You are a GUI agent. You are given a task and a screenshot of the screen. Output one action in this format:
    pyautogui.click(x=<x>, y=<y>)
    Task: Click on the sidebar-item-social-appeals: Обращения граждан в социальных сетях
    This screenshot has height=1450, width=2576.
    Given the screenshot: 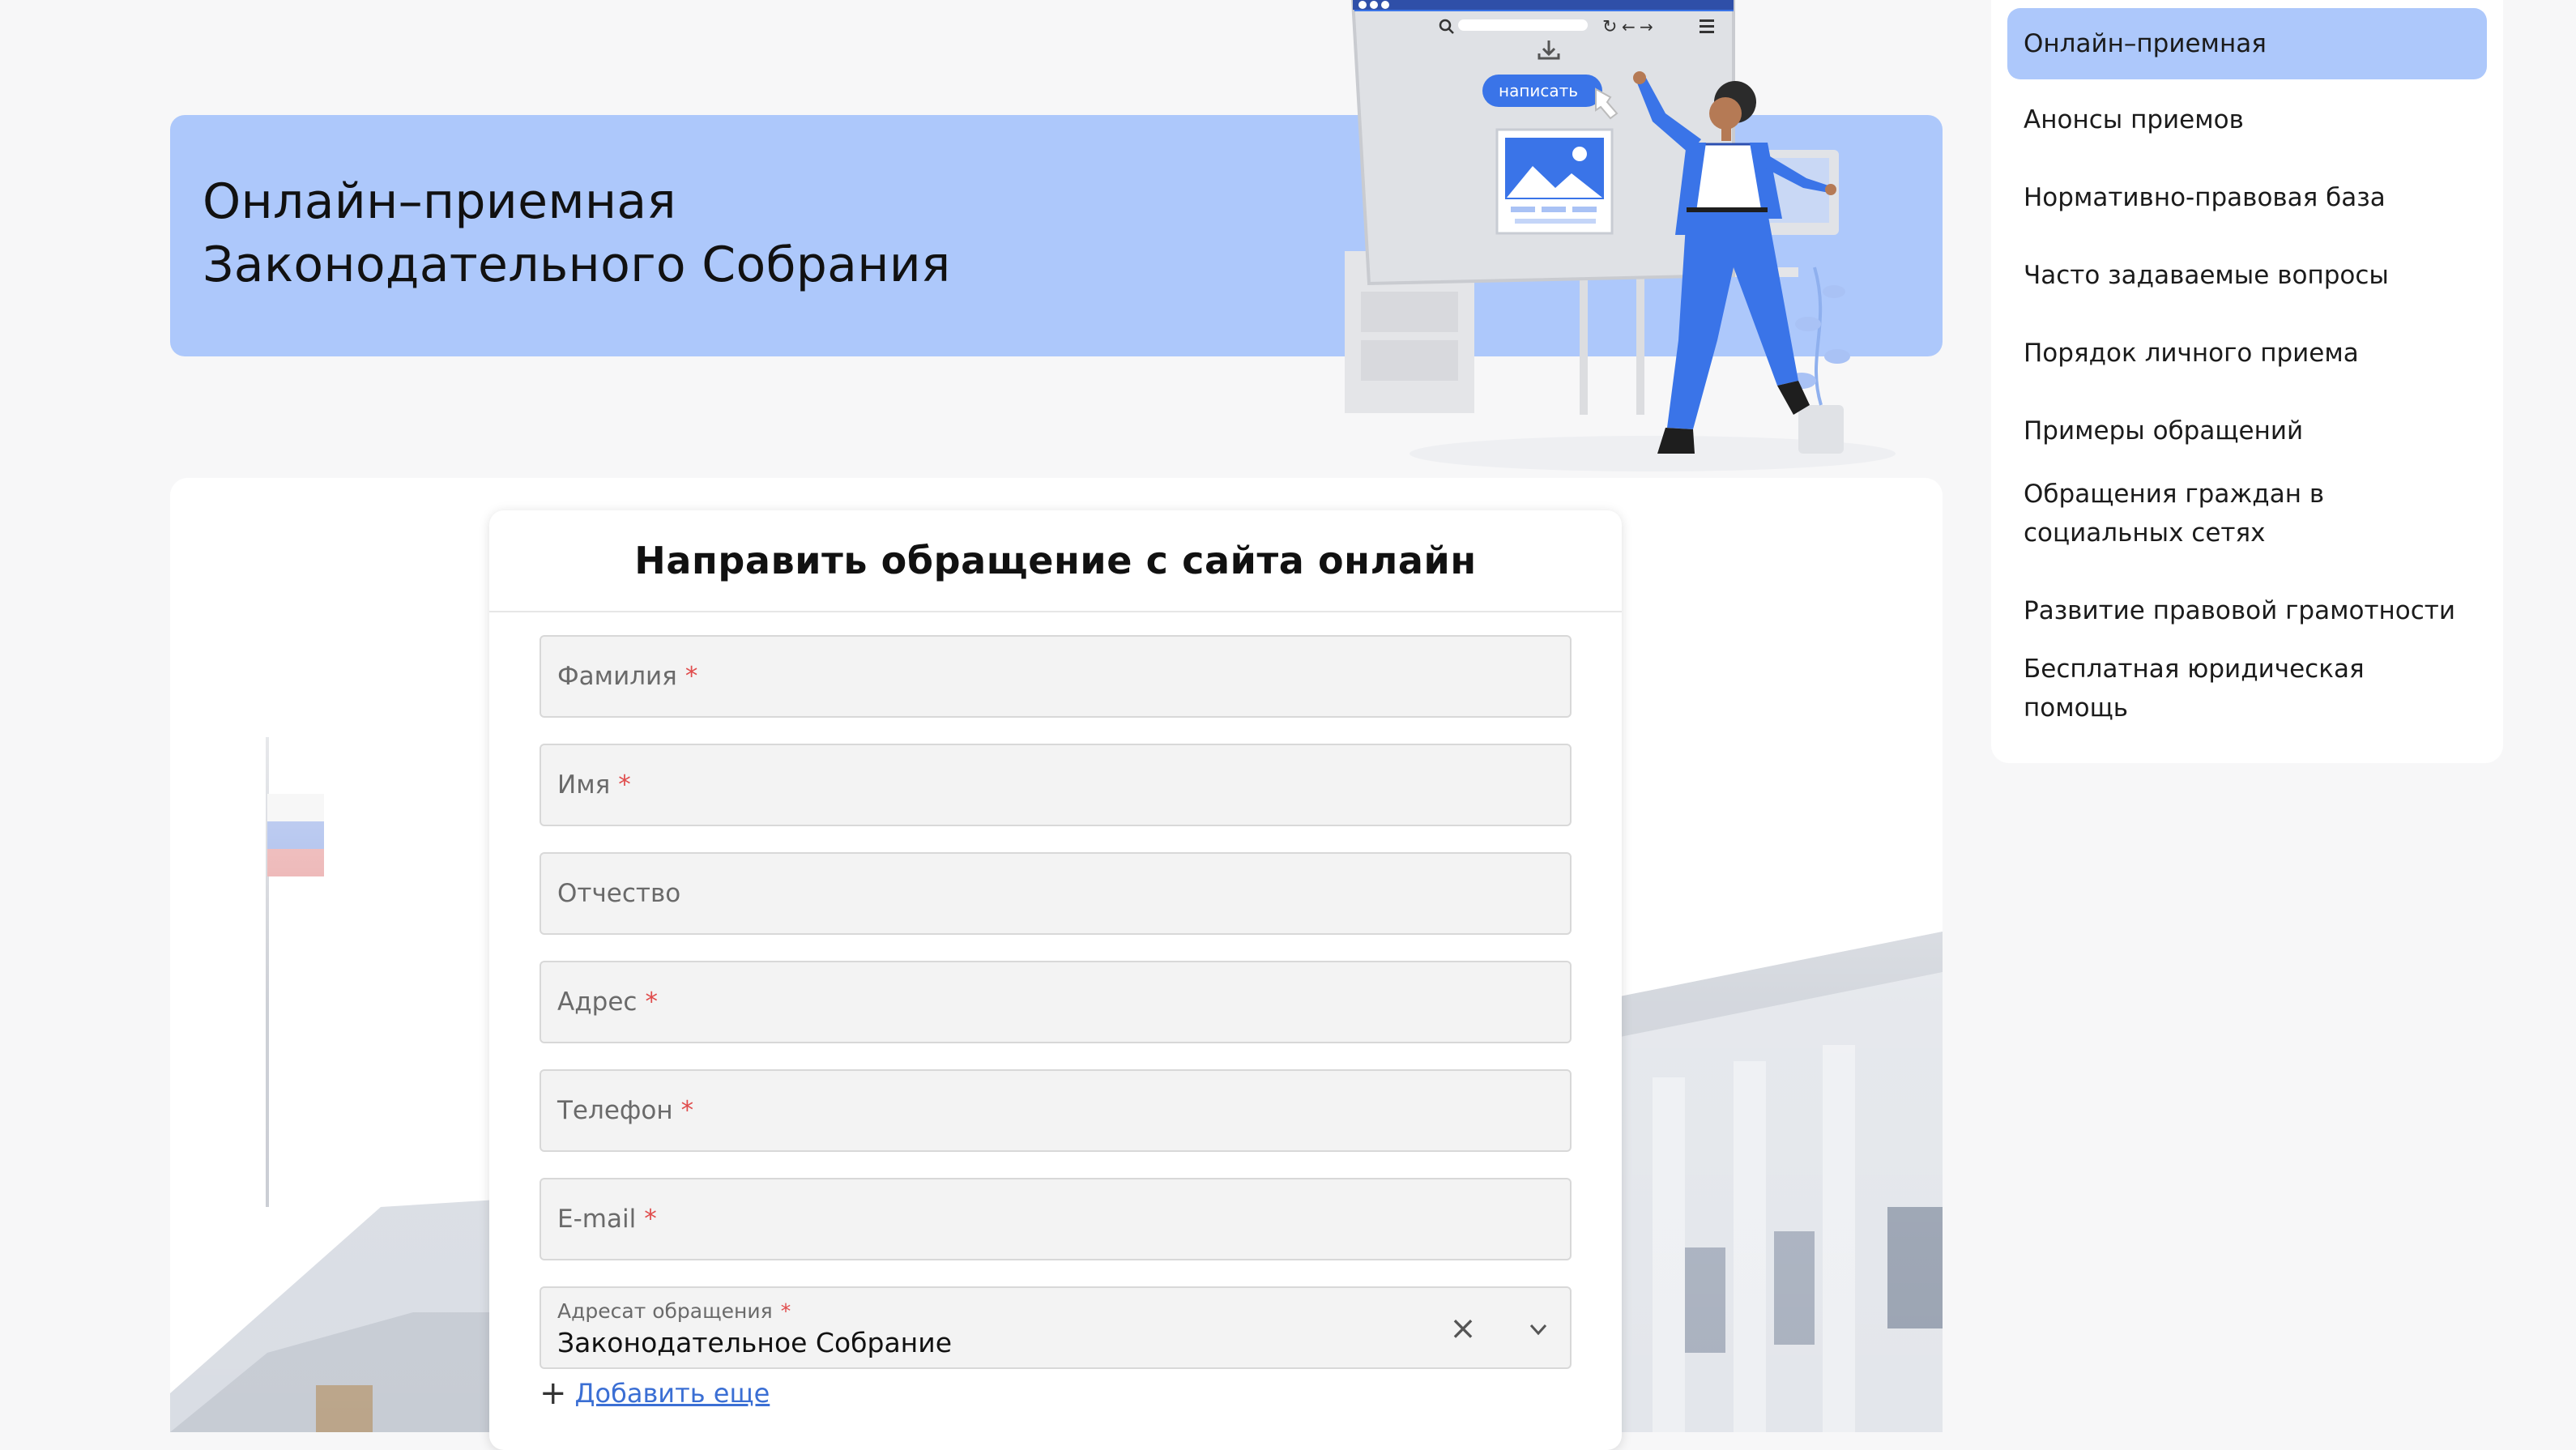 What is the action you would take?
    pyautogui.click(x=2247, y=513)
    